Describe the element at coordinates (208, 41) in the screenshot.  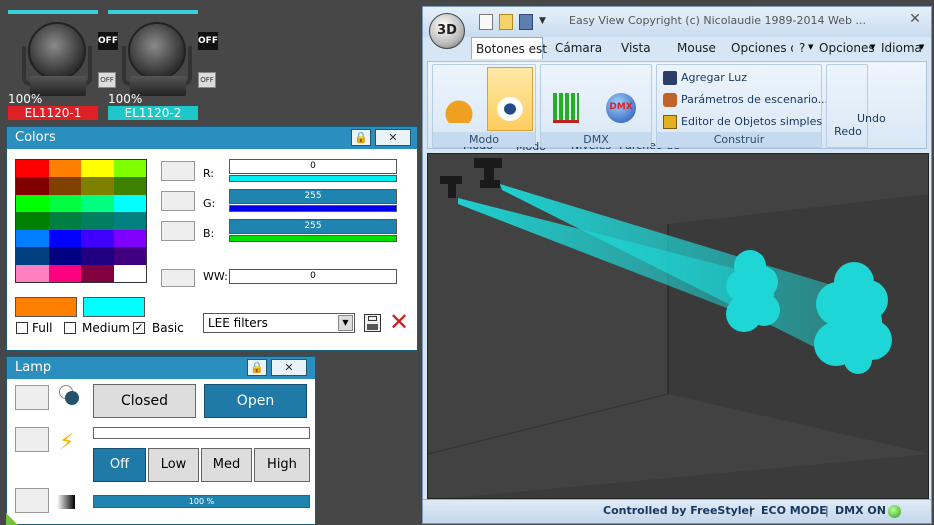
I see `off-indicator: OFF` at that location.